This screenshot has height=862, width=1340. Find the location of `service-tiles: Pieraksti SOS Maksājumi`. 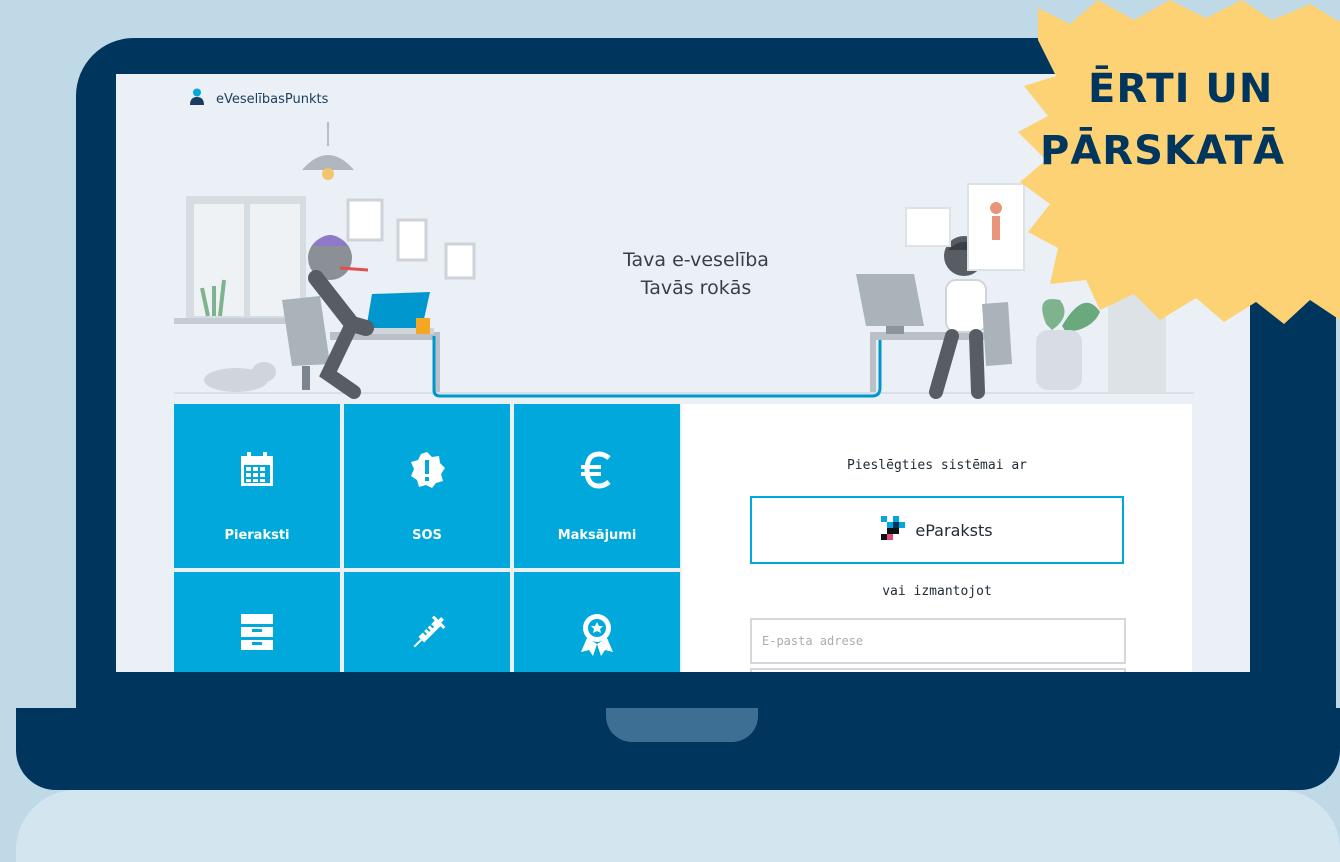

service-tiles: Pieraksti SOS Maksājumi is located at coordinates (428, 538).